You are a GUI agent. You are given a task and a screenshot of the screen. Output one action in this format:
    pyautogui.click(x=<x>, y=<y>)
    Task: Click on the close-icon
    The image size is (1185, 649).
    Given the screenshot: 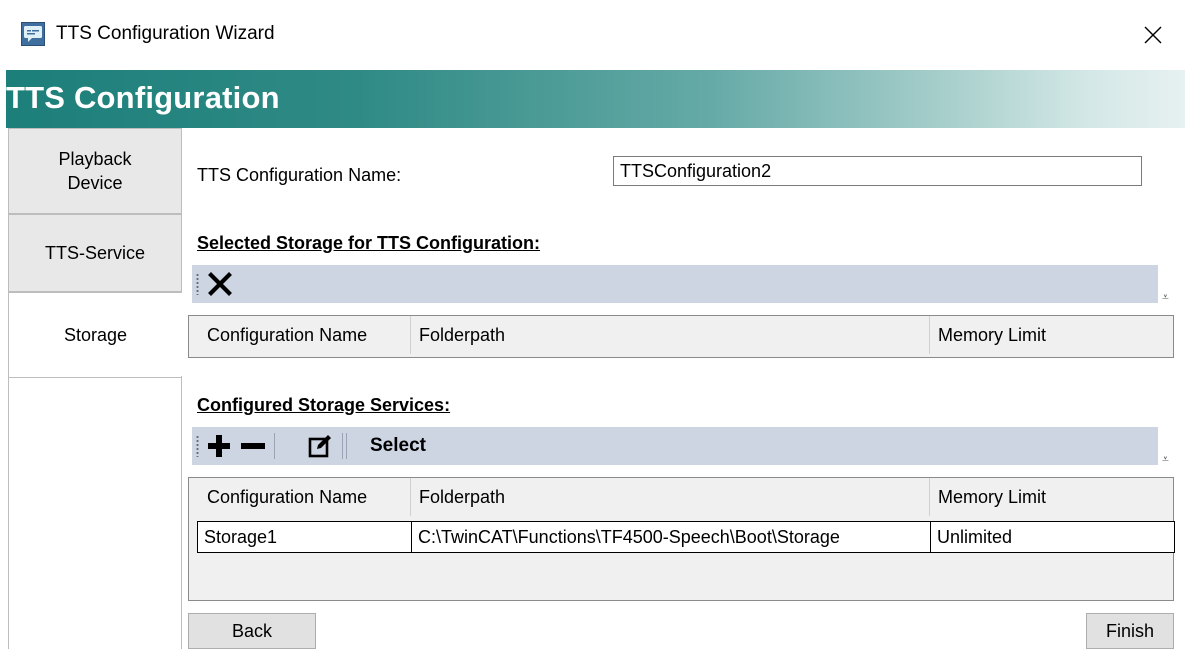 What is the action you would take?
    pyautogui.click(x=1153, y=35)
    